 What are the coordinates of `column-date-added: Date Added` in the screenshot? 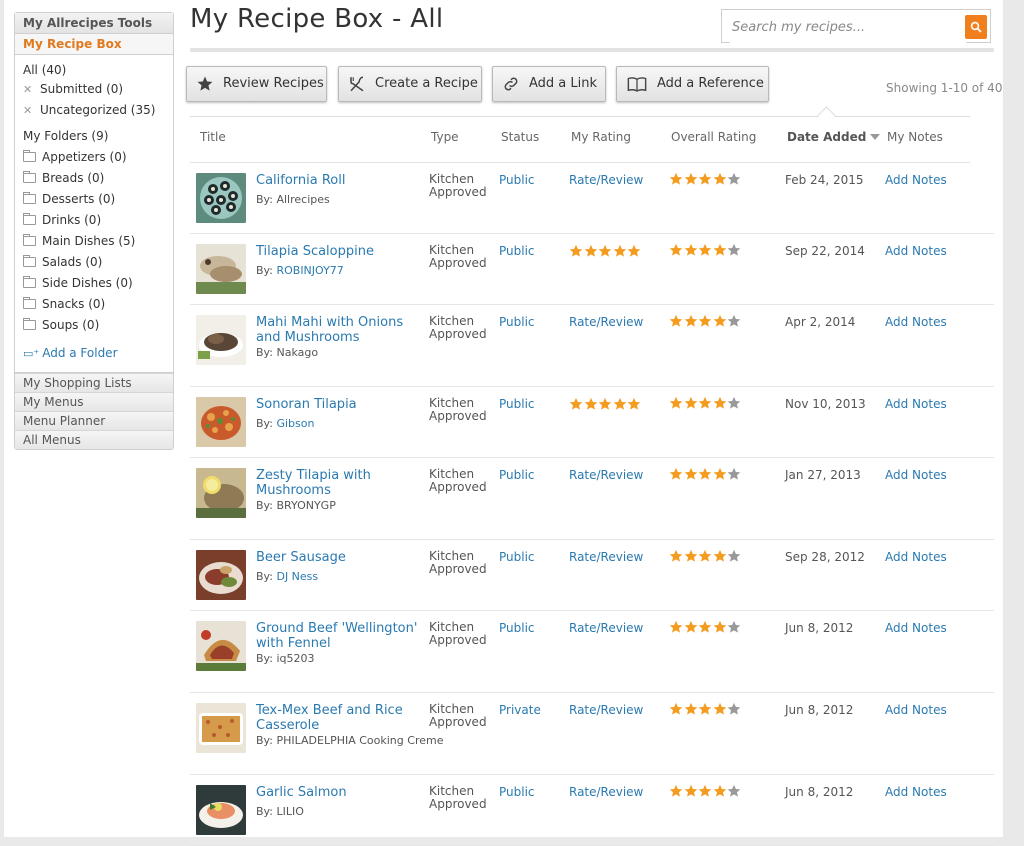 It's located at (834, 137).